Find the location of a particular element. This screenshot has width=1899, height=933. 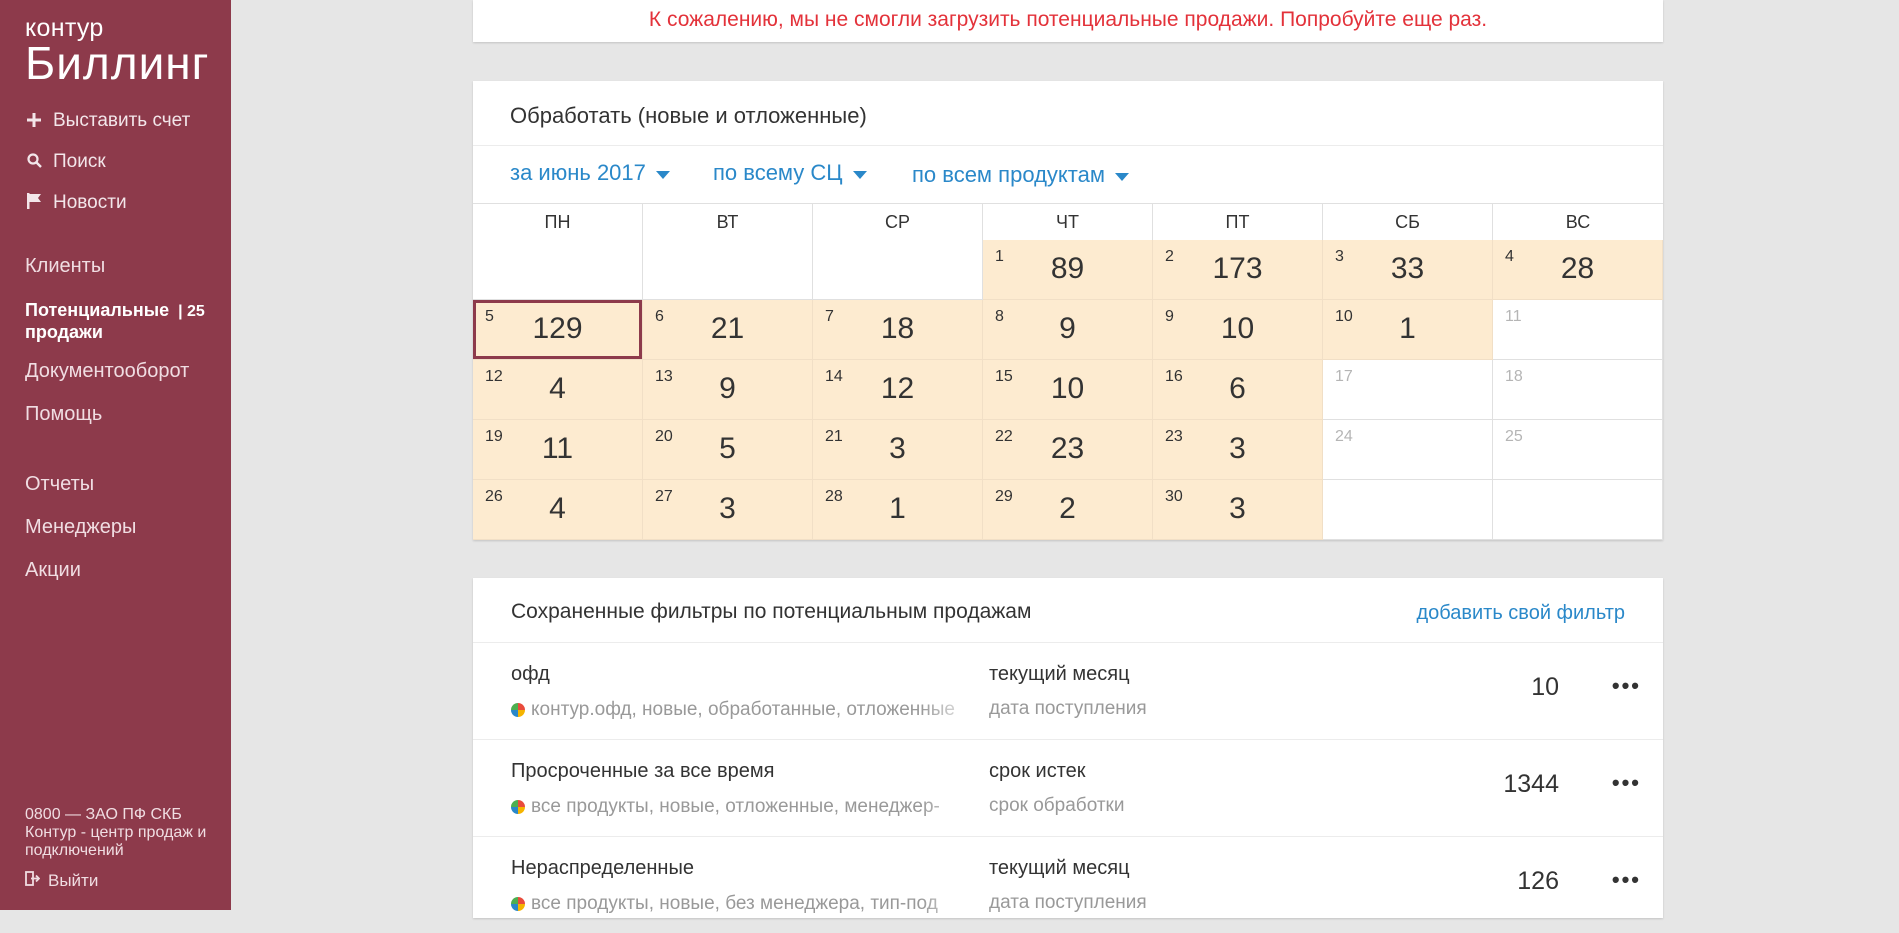

sidebar-item-help: Помощь is located at coordinates (63, 414).